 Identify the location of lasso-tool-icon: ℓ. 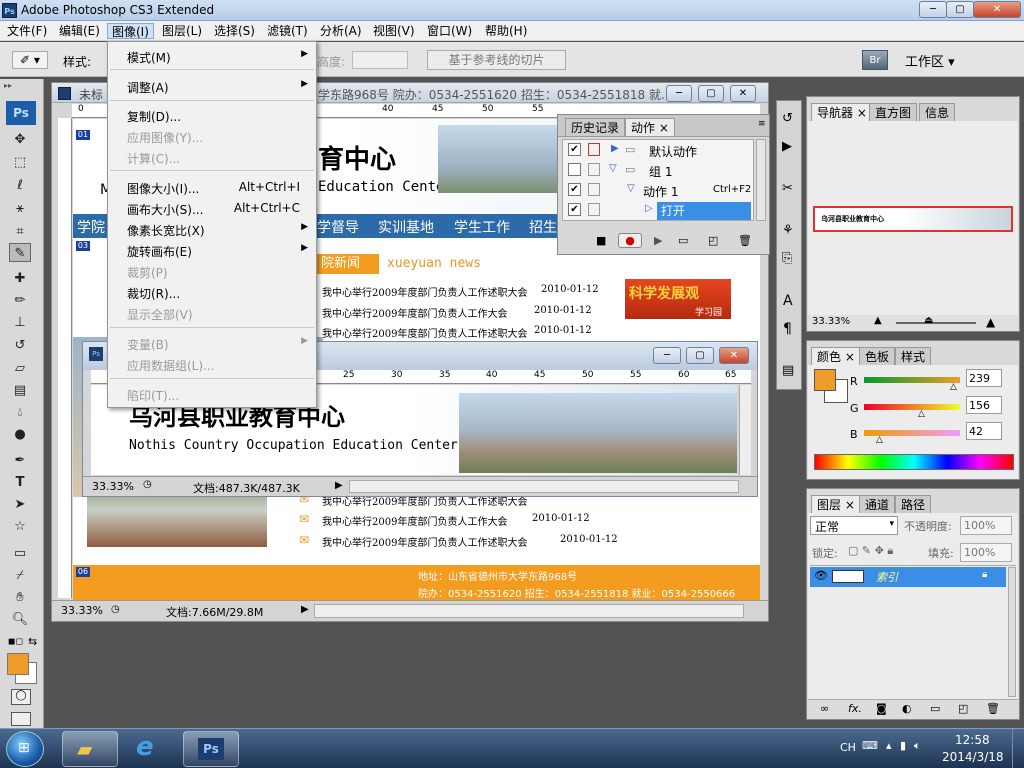
(20, 185).